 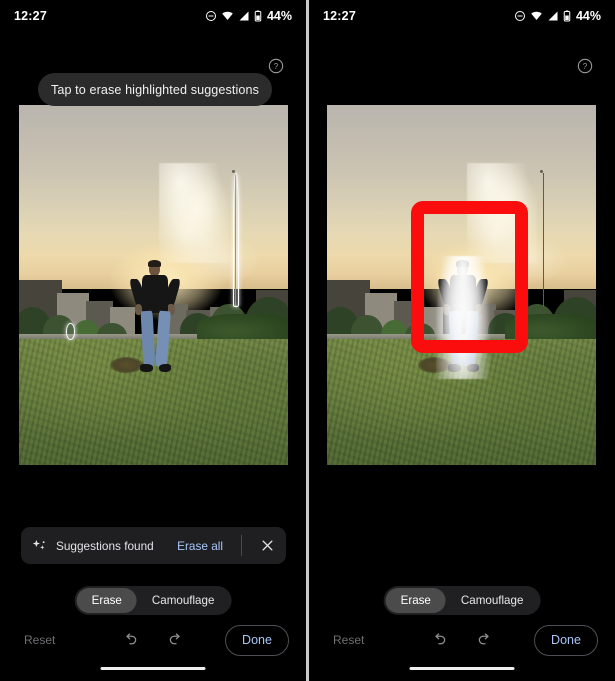 I want to click on antenna-pole, so click(x=543, y=240).